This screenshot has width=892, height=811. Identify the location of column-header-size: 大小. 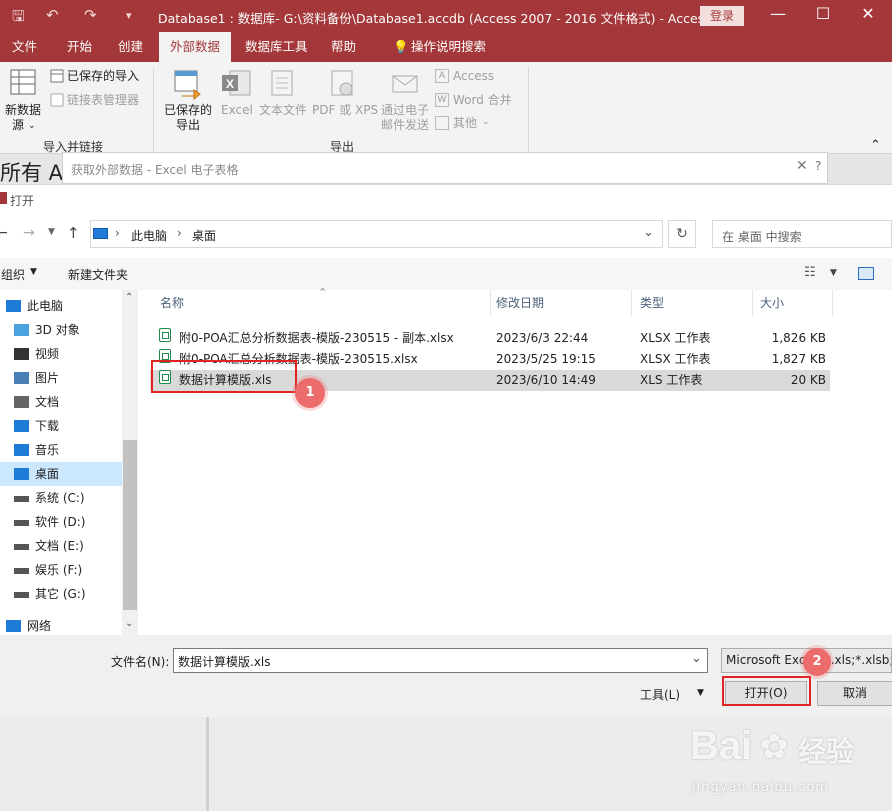
(793, 303).